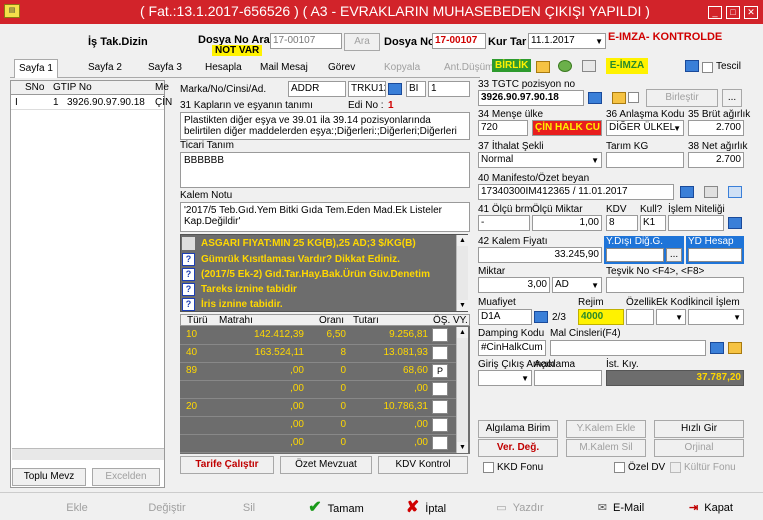 The width and height of the screenshot is (763, 520). Describe the element at coordinates (162, 87) in the screenshot. I see `col-me: Me` at that location.